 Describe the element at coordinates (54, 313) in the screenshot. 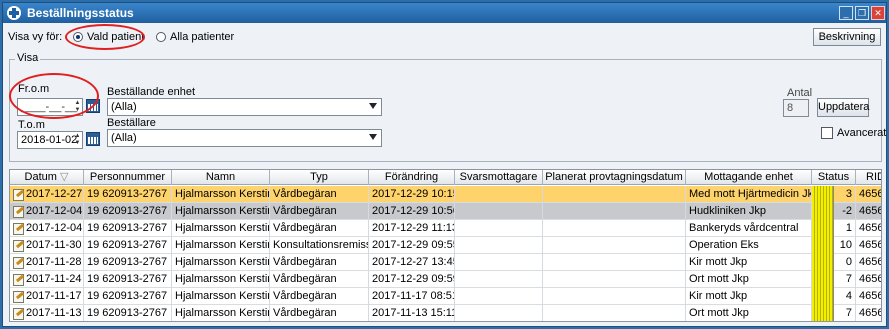

I see `cell-date: 2017-11-13` at that location.